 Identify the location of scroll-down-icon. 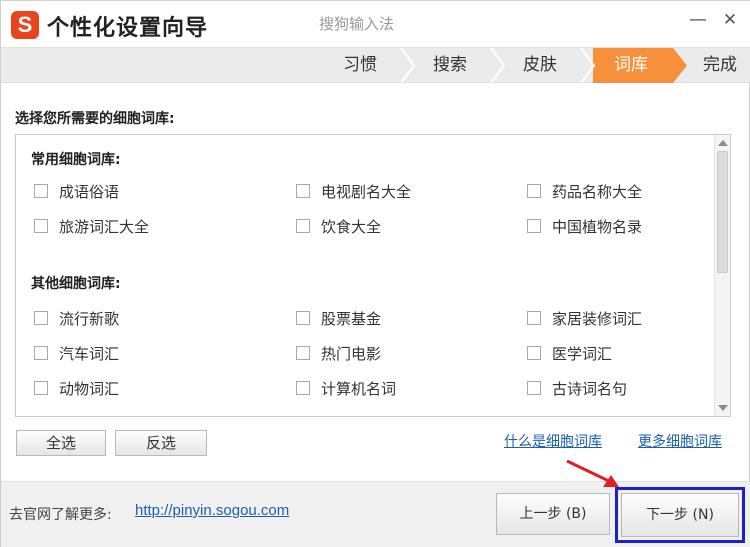
(723, 408).